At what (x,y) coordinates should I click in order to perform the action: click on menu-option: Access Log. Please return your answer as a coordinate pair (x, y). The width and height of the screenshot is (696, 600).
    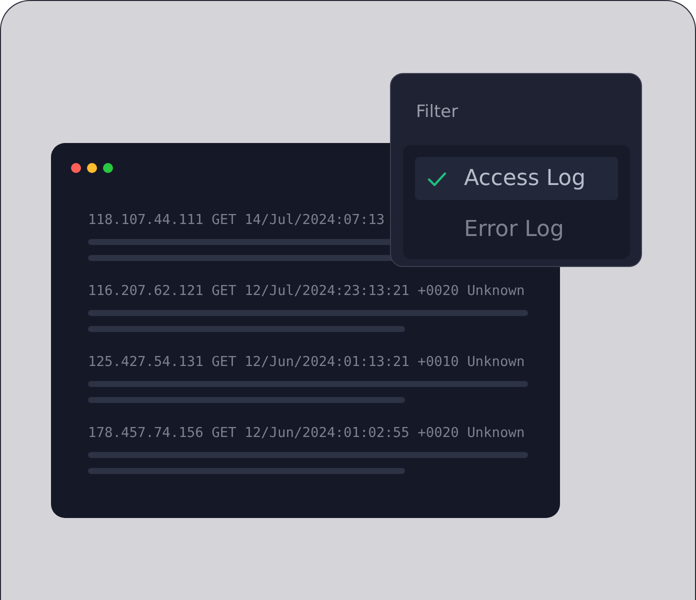
    Looking at the image, I should click on (516, 178).